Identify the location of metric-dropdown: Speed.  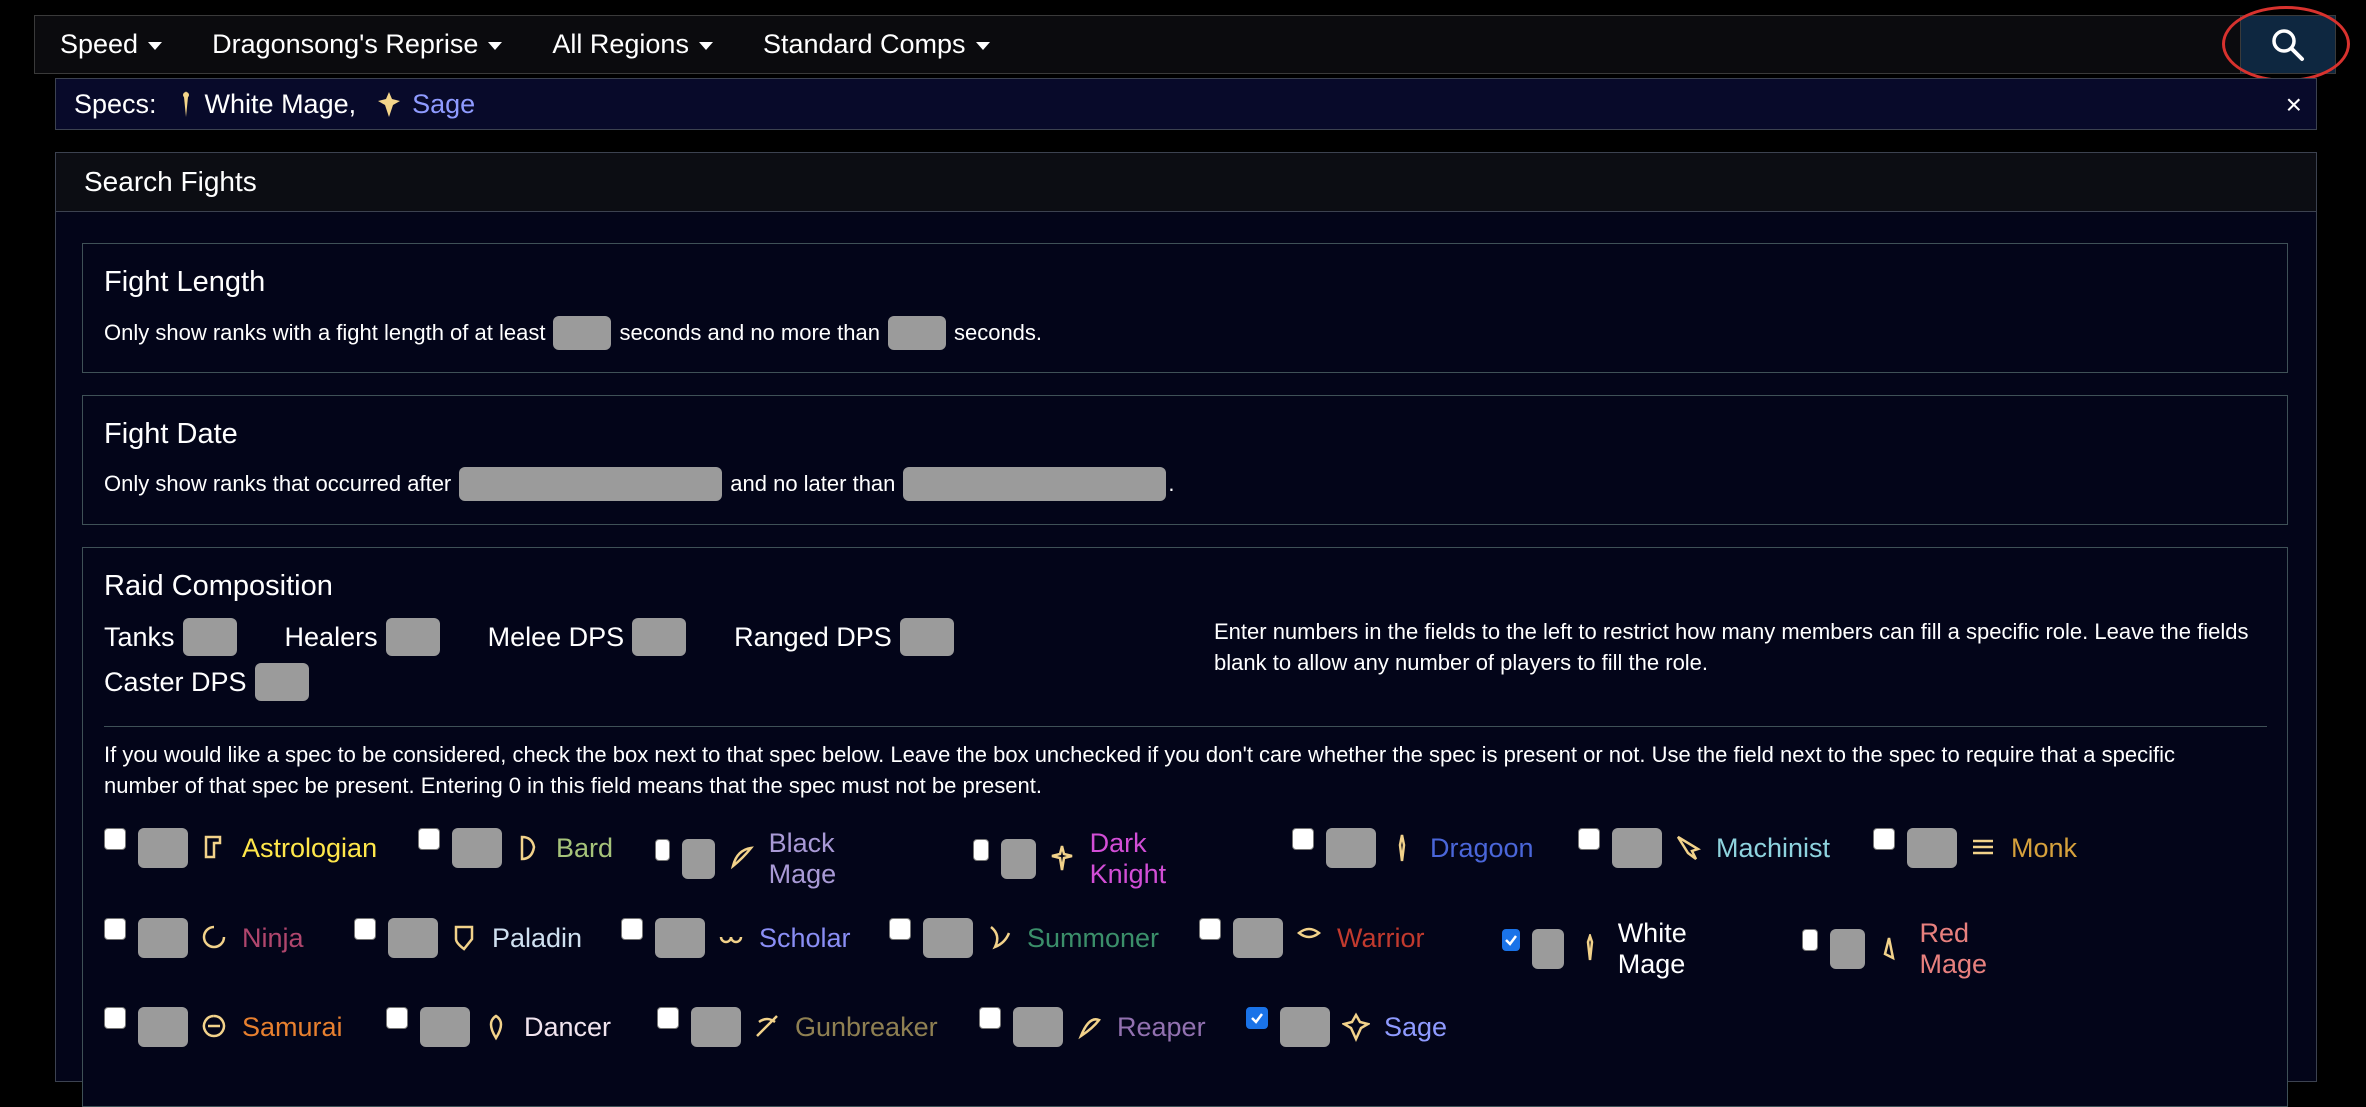
(111, 44).